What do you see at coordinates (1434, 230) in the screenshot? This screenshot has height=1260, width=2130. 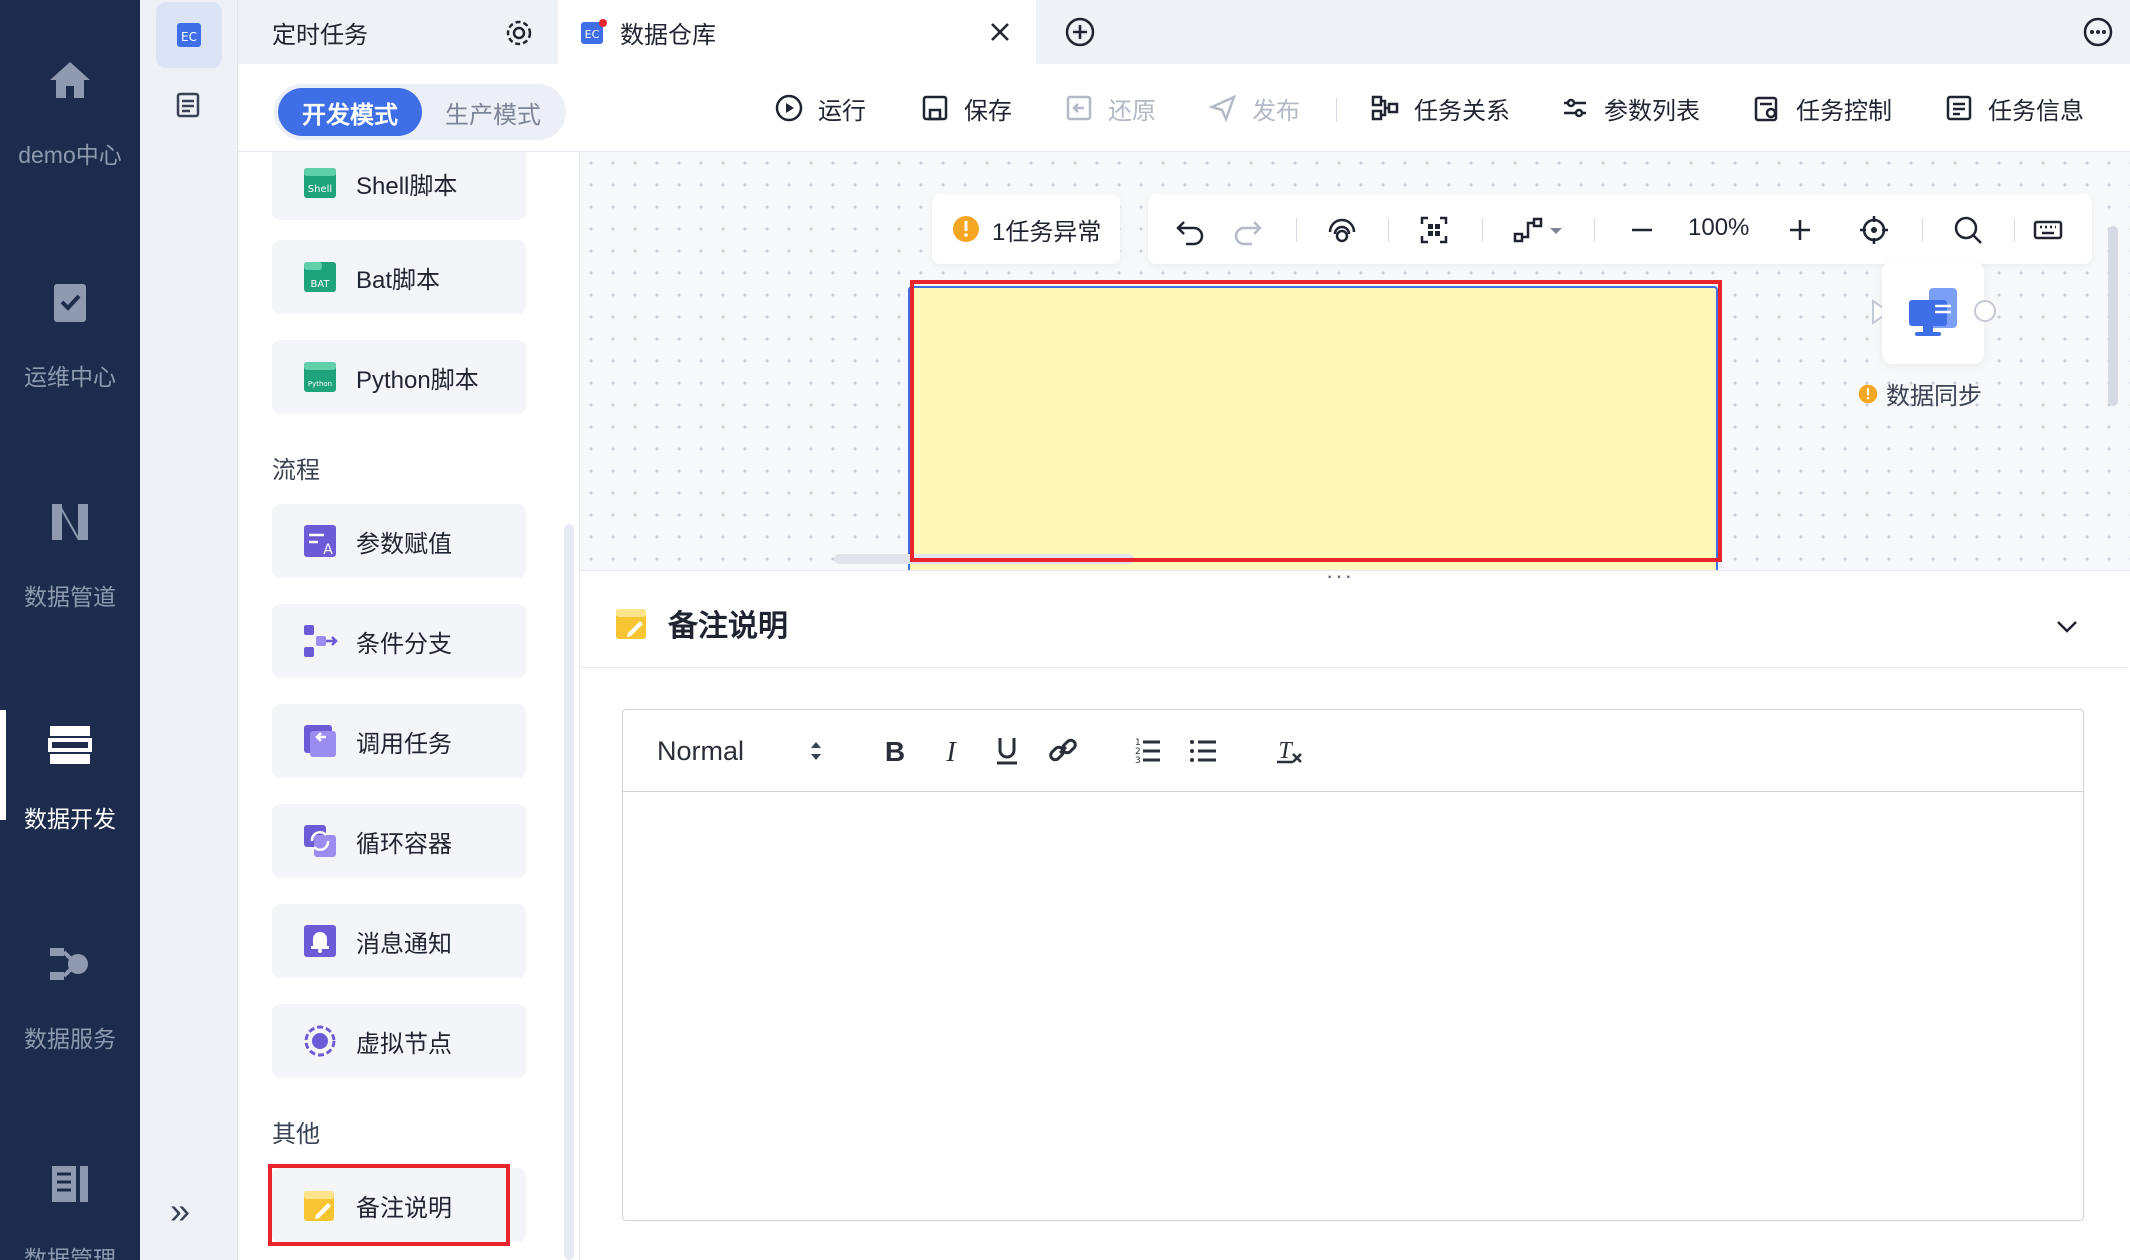 I see `fit-view-icon` at bounding box center [1434, 230].